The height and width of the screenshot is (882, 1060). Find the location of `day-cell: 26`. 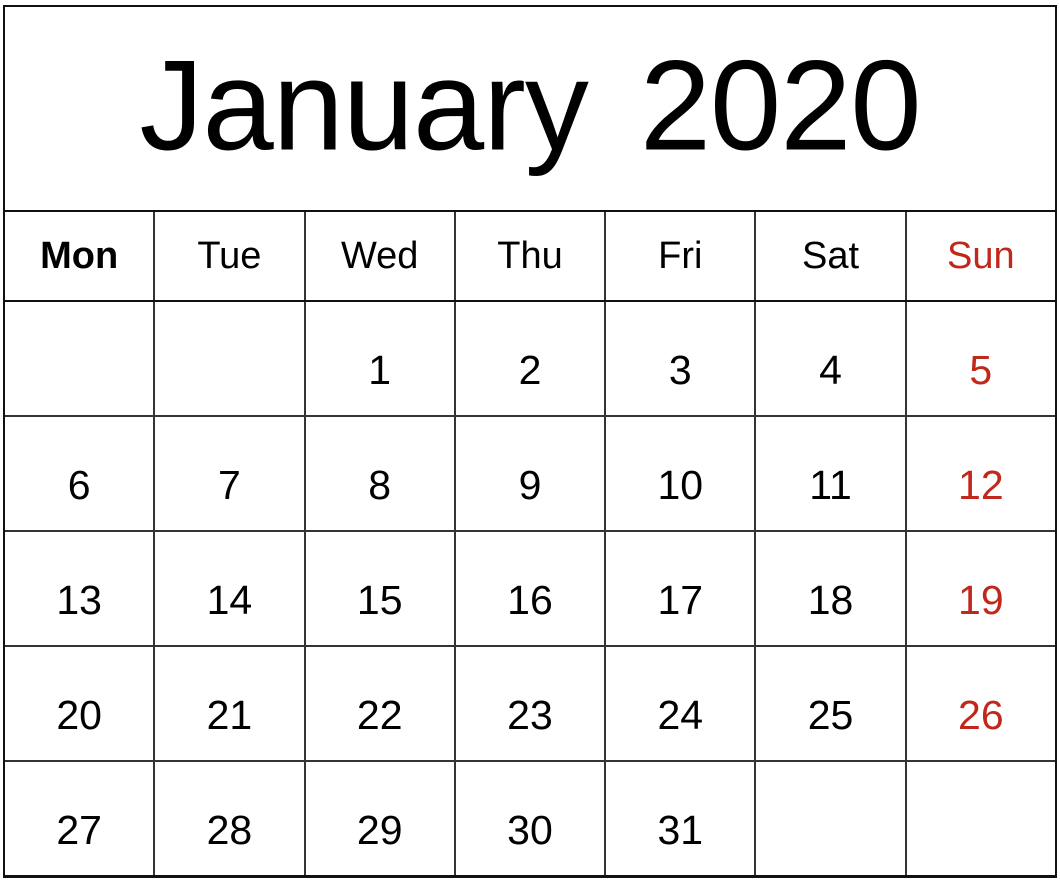

day-cell: 26 is located at coordinates (981, 703).